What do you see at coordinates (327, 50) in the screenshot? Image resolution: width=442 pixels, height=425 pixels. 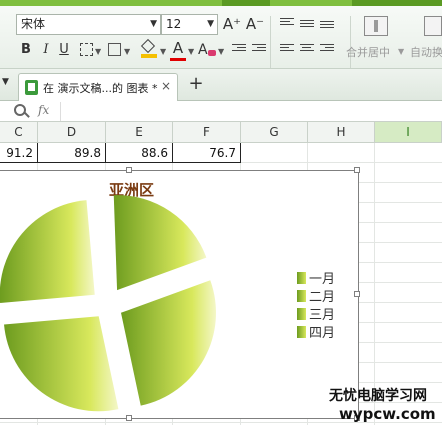 I see `align-right-icon` at bounding box center [327, 50].